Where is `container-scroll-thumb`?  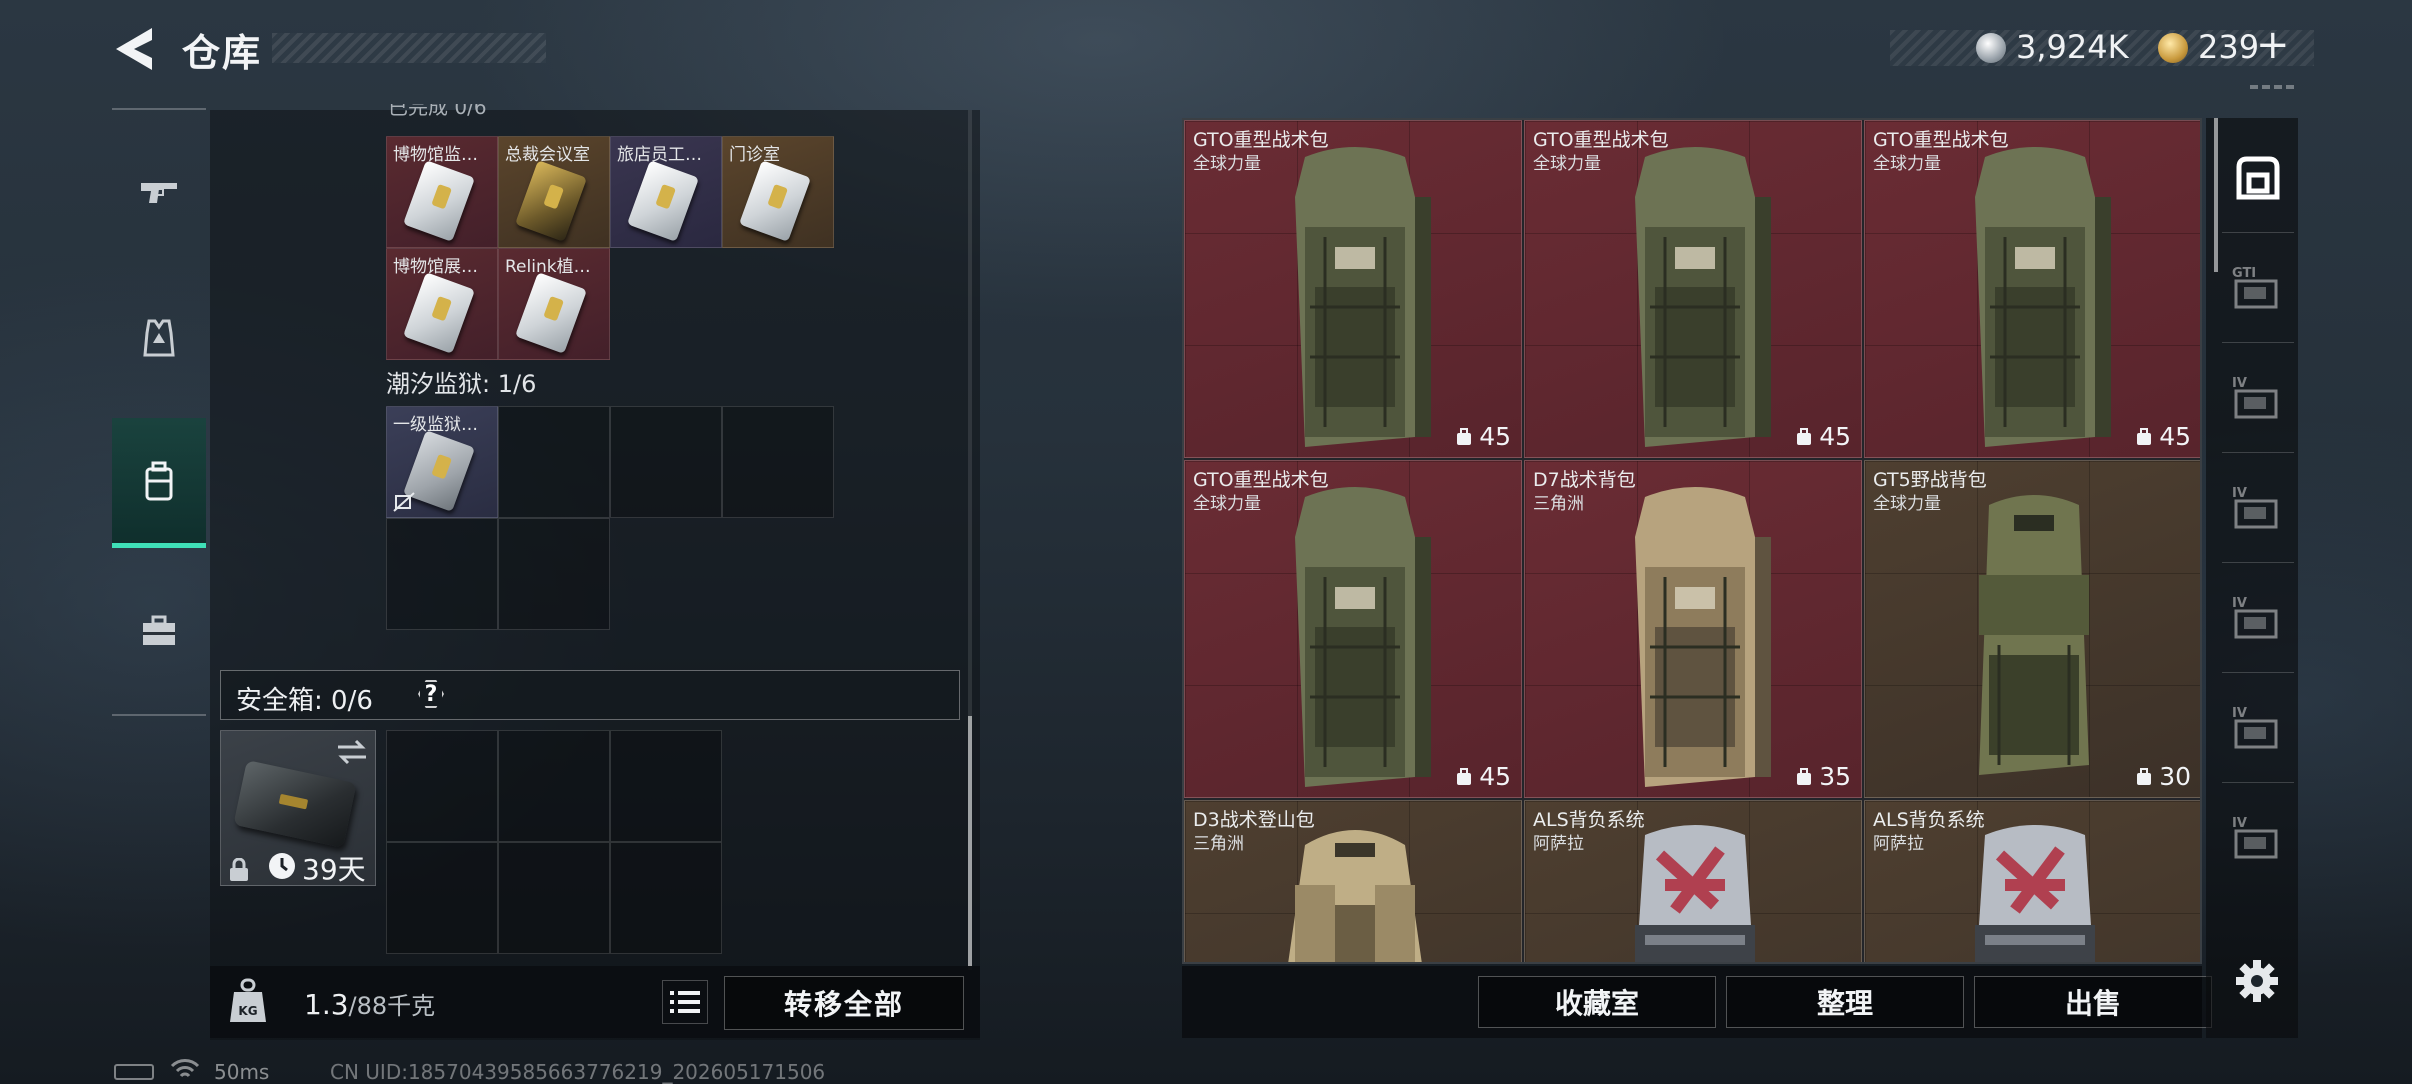
container-scroll-thumb is located at coordinates (970, 841).